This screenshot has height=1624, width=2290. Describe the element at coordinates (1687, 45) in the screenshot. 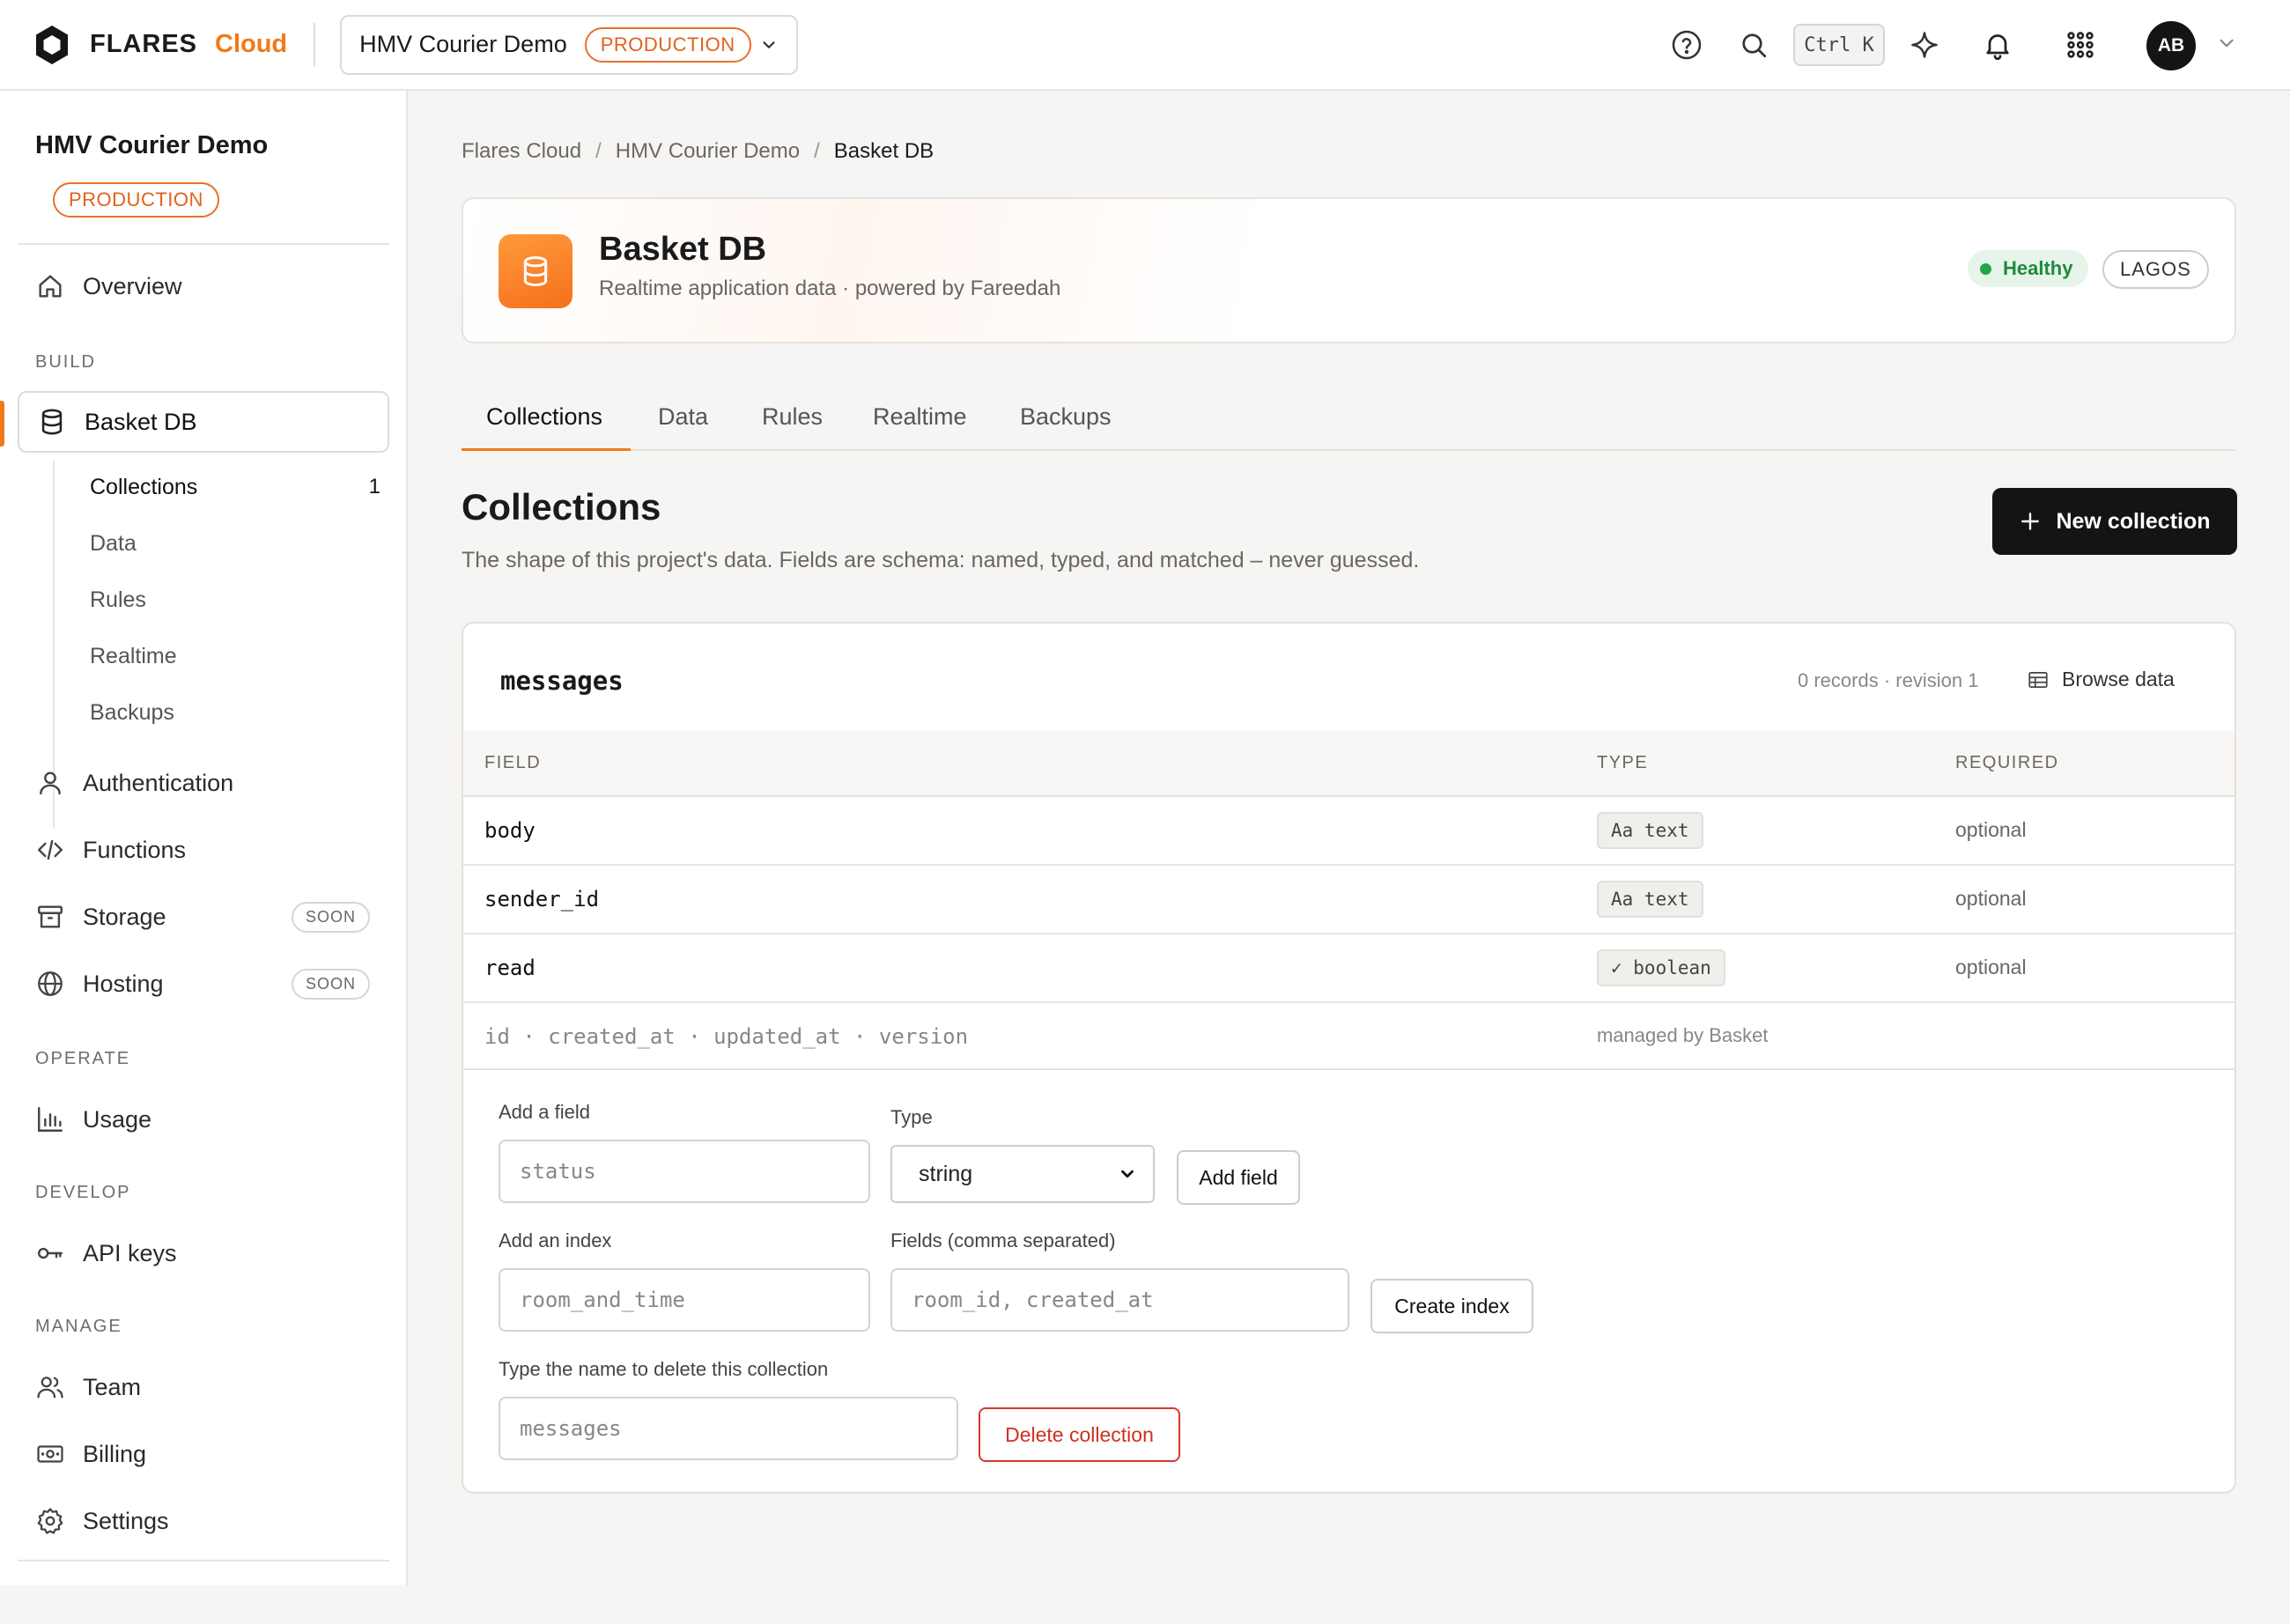

I see `help-icon` at that location.